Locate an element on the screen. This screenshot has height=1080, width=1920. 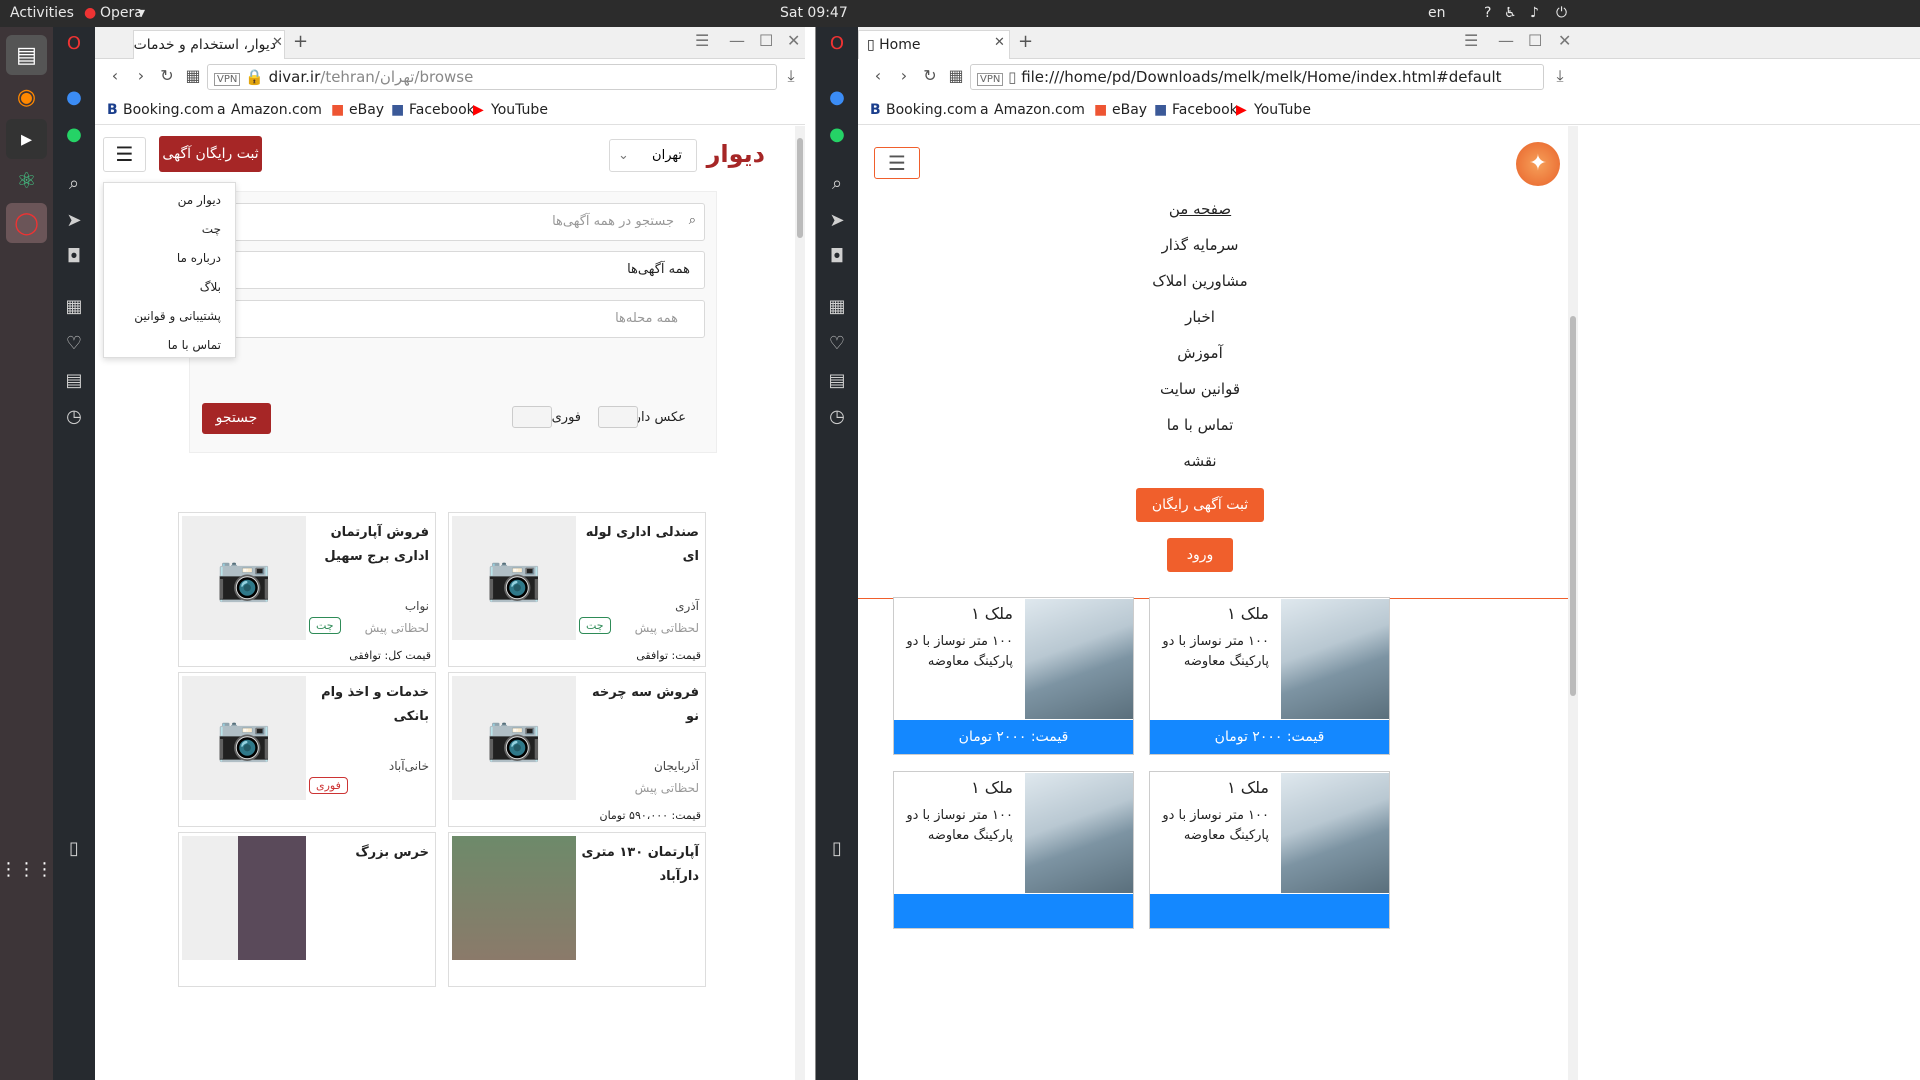
url-field: VPN 🔒 divar.ir/tehran/تهران/browse is located at coordinates (492, 77).